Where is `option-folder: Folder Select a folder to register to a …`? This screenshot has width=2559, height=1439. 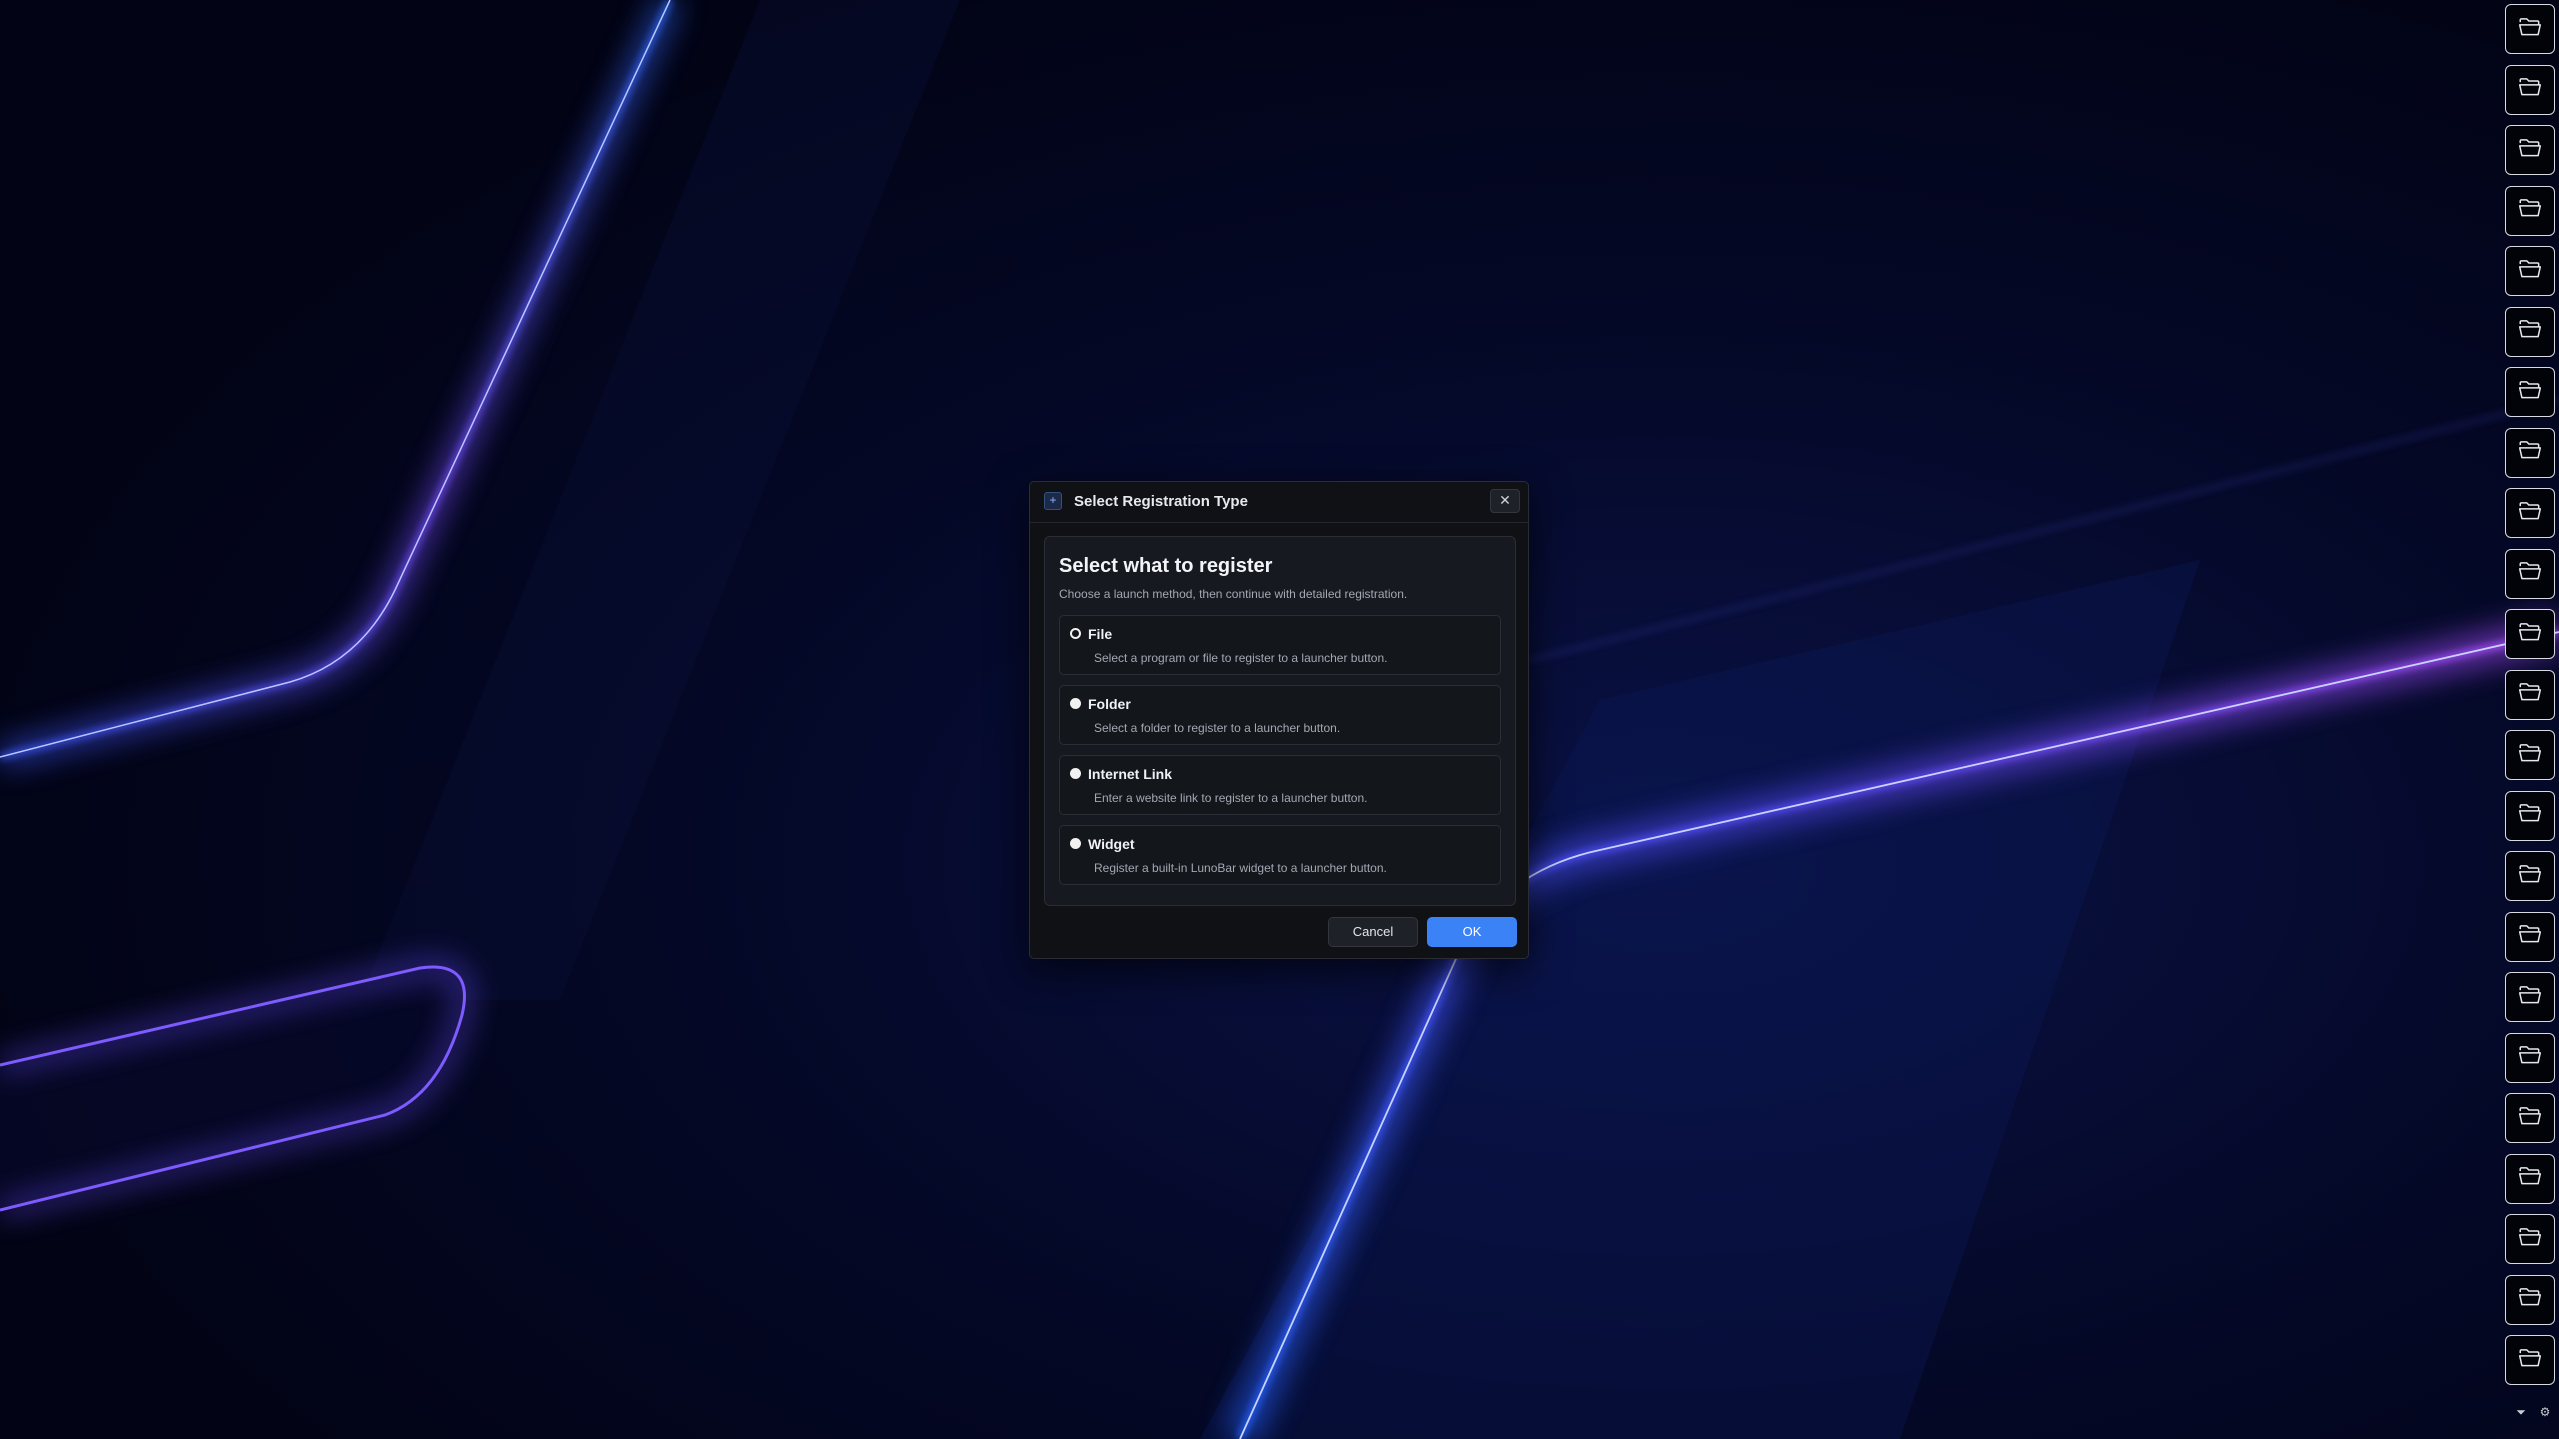
option-folder: Folder Select a folder to register to a … is located at coordinates (1280, 715).